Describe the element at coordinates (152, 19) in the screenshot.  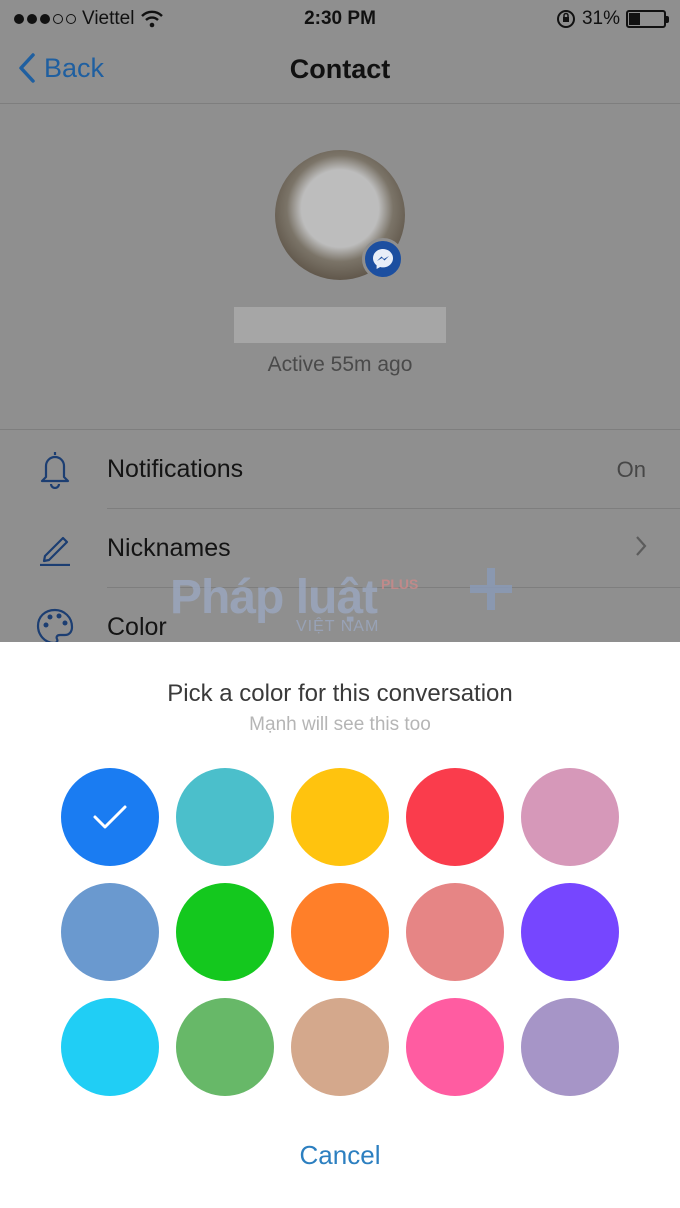
I see `wifi-icon` at that location.